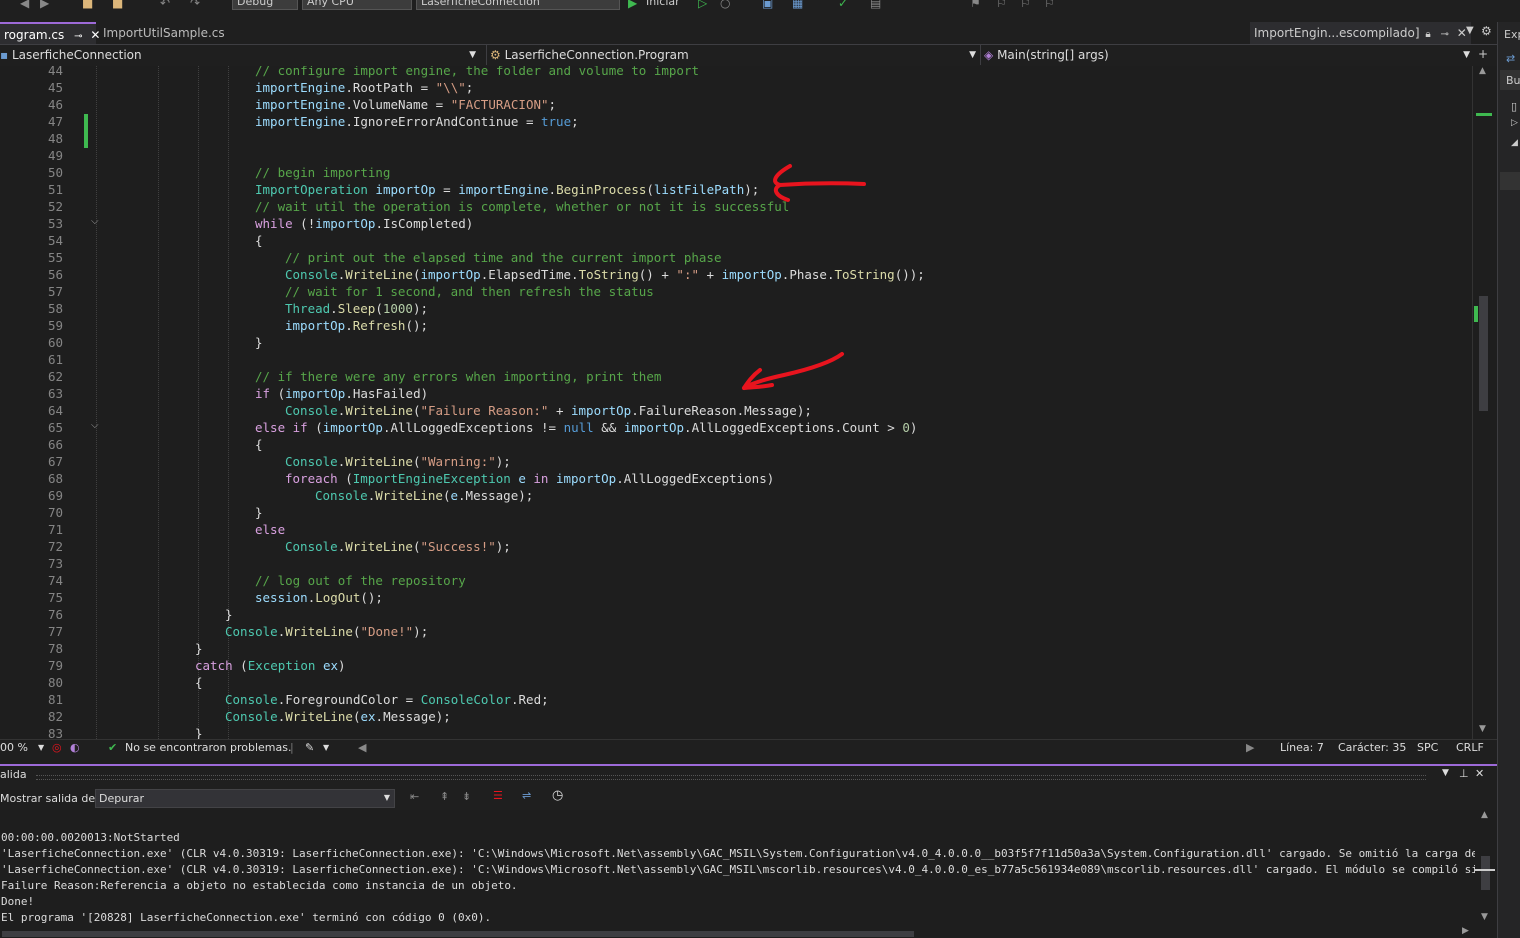 The width and height of the screenshot is (1520, 938). What do you see at coordinates (1372, 747) in the screenshot?
I see `char-indicator: Carácter: 35` at bounding box center [1372, 747].